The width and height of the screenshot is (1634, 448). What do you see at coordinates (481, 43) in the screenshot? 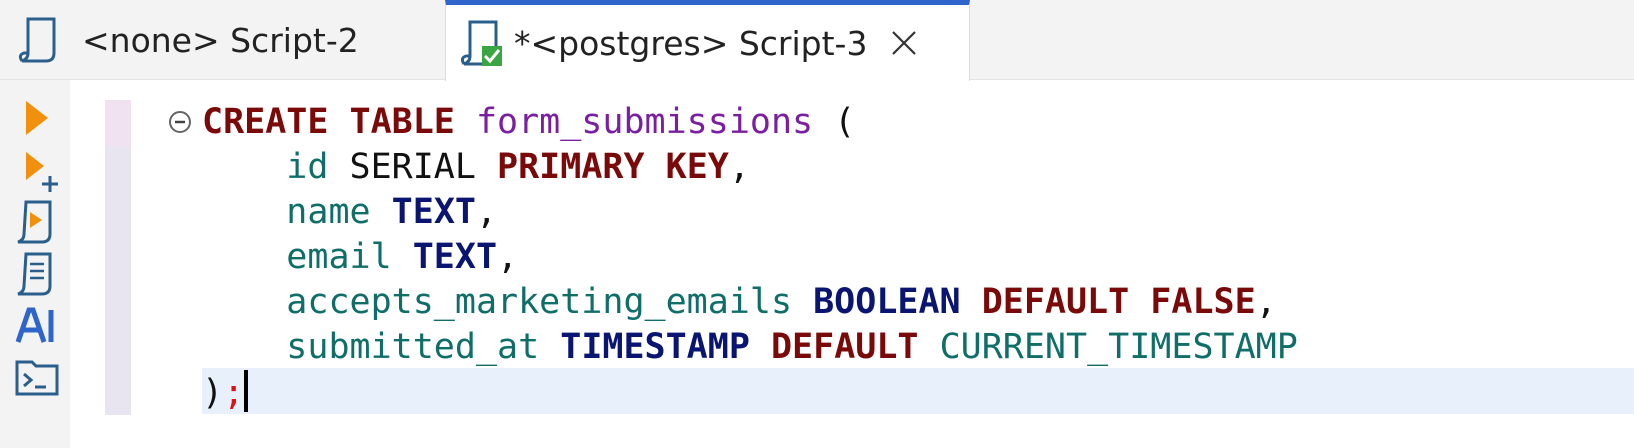
I see `script-connected-icon` at bounding box center [481, 43].